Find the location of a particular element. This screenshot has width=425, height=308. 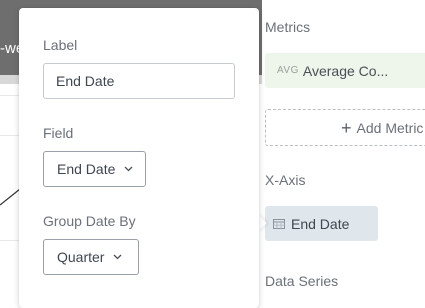

xaxis-field-pill: End Date is located at coordinates (321, 223).